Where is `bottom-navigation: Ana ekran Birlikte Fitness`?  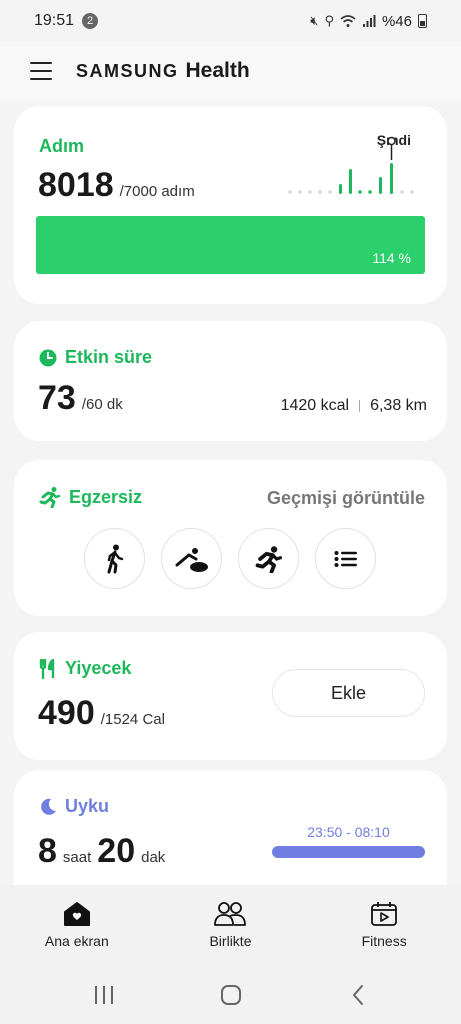 bottom-navigation: Ana ekran Birlikte Fitness is located at coordinates (230, 925).